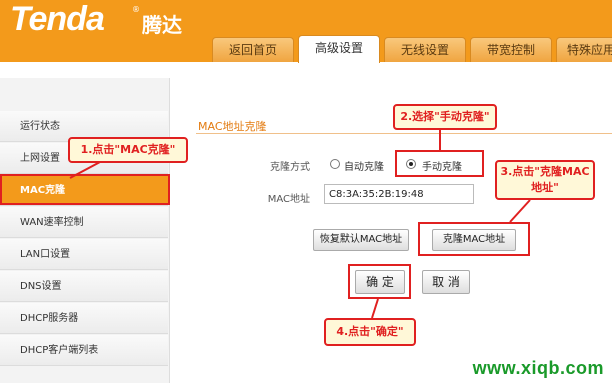 The image size is (612, 383). I want to click on callout-step3: 3.点击"克隆MAC地址", so click(545, 180).